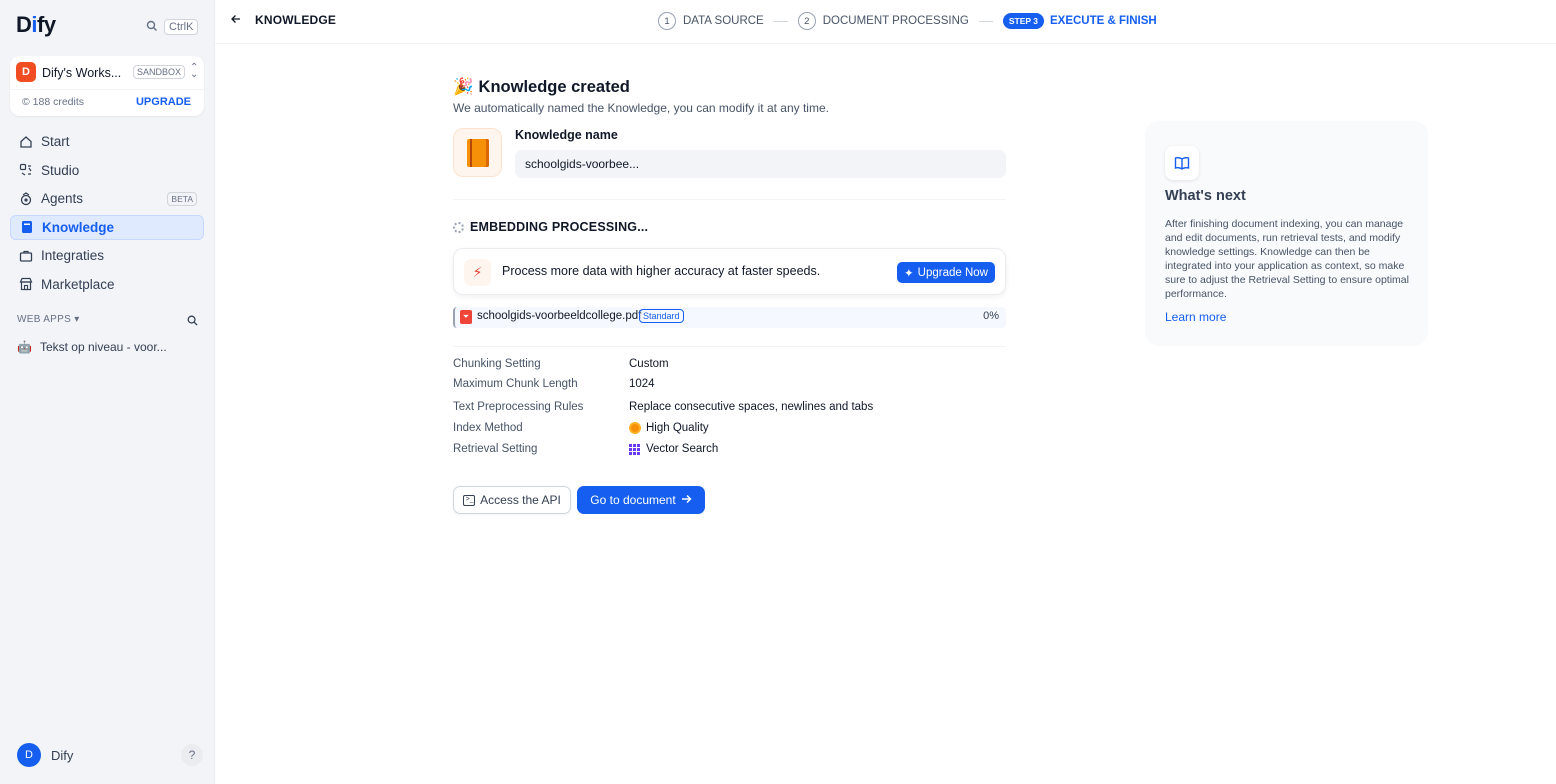  I want to click on logo-text-post: fy, so click(46, 24).